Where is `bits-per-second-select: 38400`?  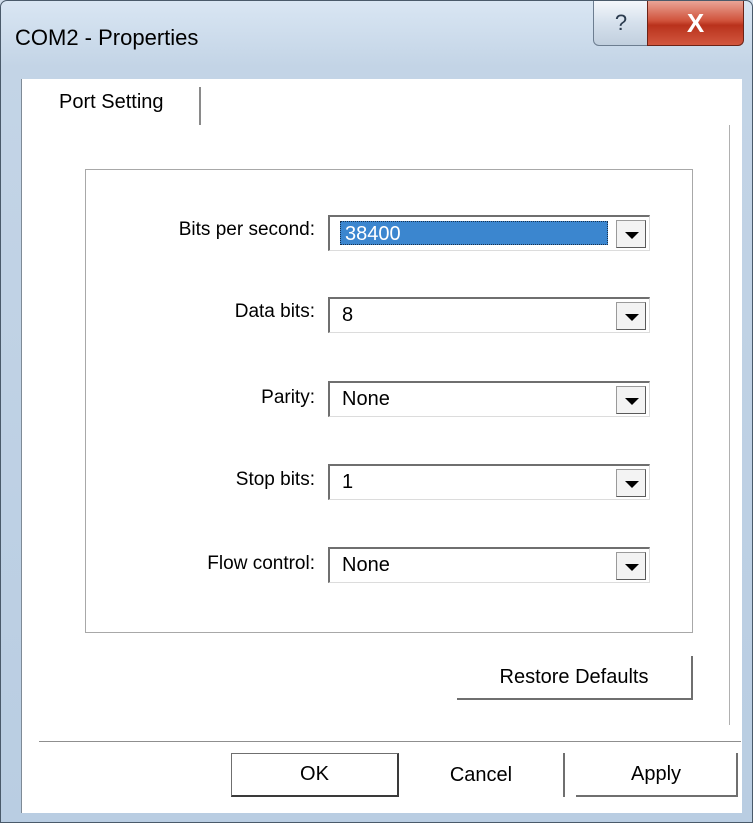 bits-per-second-select: 38400 is located at coordinates (489, 233).